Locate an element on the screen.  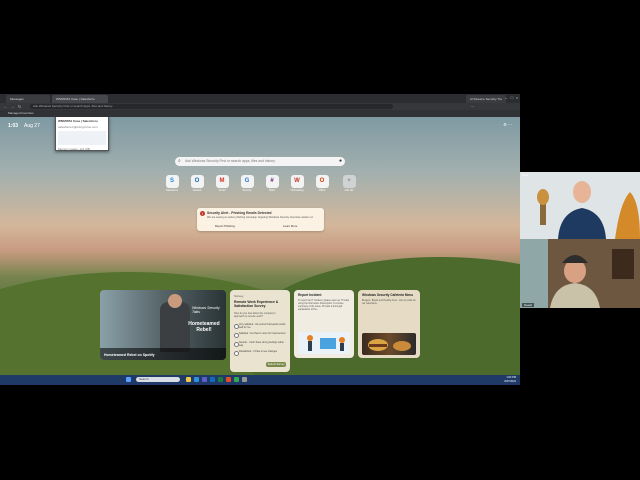
quick-link-add: + Add site is located at coordinates (349, 183).